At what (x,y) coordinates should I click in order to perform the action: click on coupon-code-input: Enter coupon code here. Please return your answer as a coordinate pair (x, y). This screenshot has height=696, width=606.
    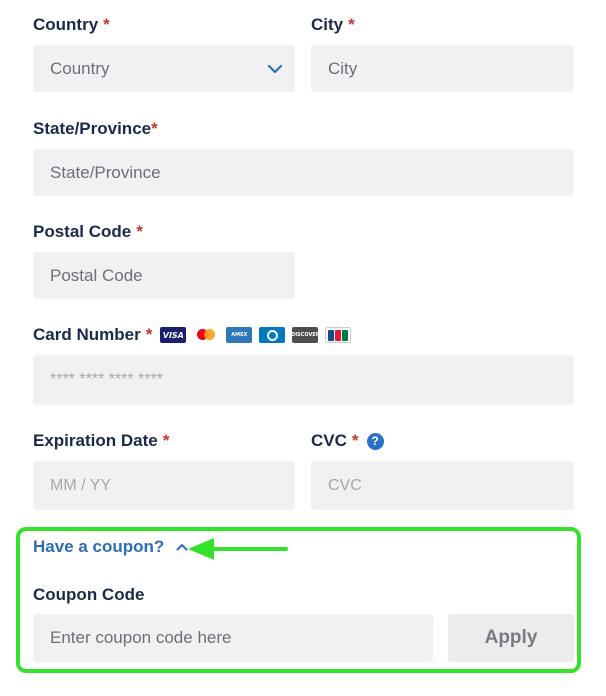
    Looking at the image, I should click on (233, 638).